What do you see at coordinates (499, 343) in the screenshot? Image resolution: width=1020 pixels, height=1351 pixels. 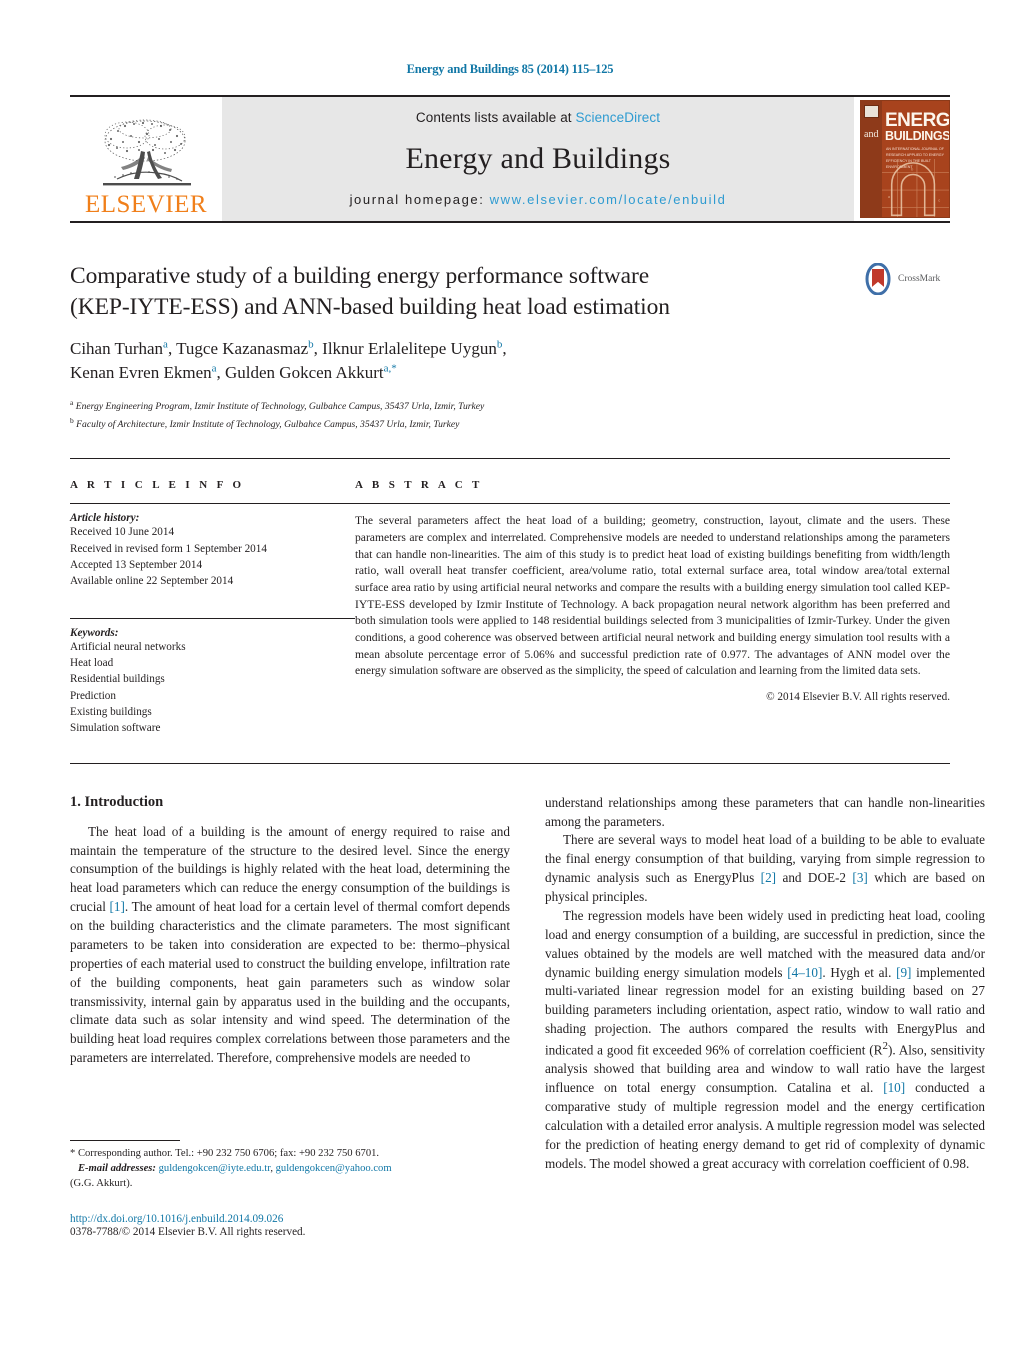 I see `affil-marker-b2: b` at bounding box center [499, 343].